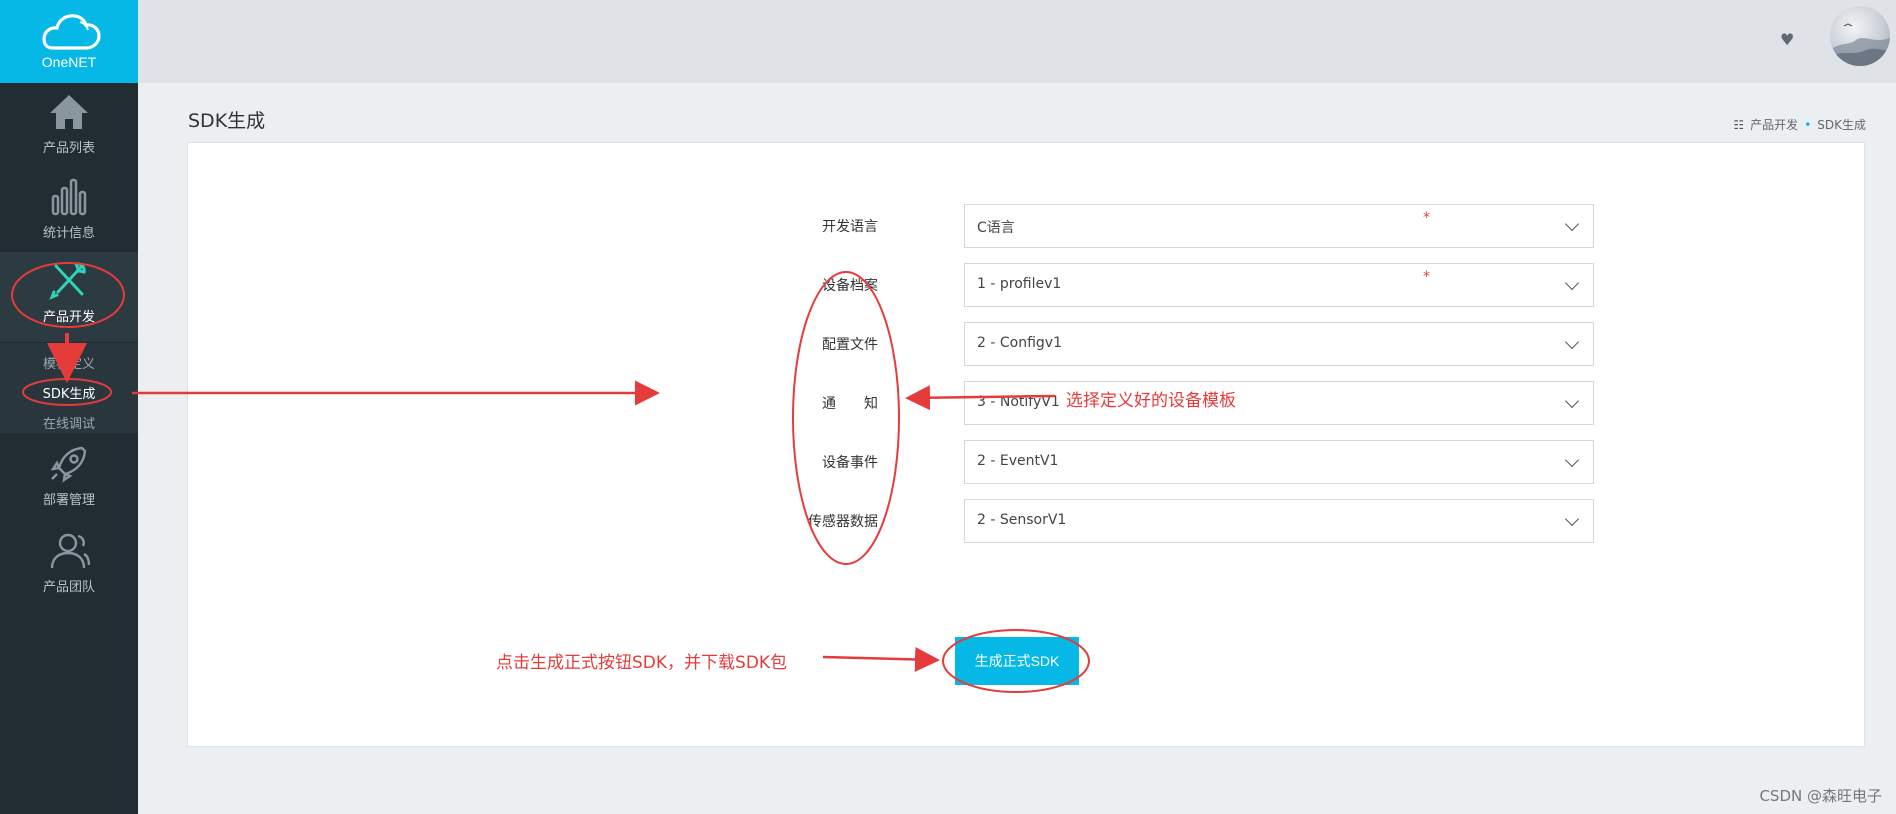 The height and width of the screenshot is (814, 1896). Describe the element at coordinates (642, 663) in the screenshot. I see `annotation-click-generate: 点击生成正式按钮SDK，并下载SDK包` at that location.